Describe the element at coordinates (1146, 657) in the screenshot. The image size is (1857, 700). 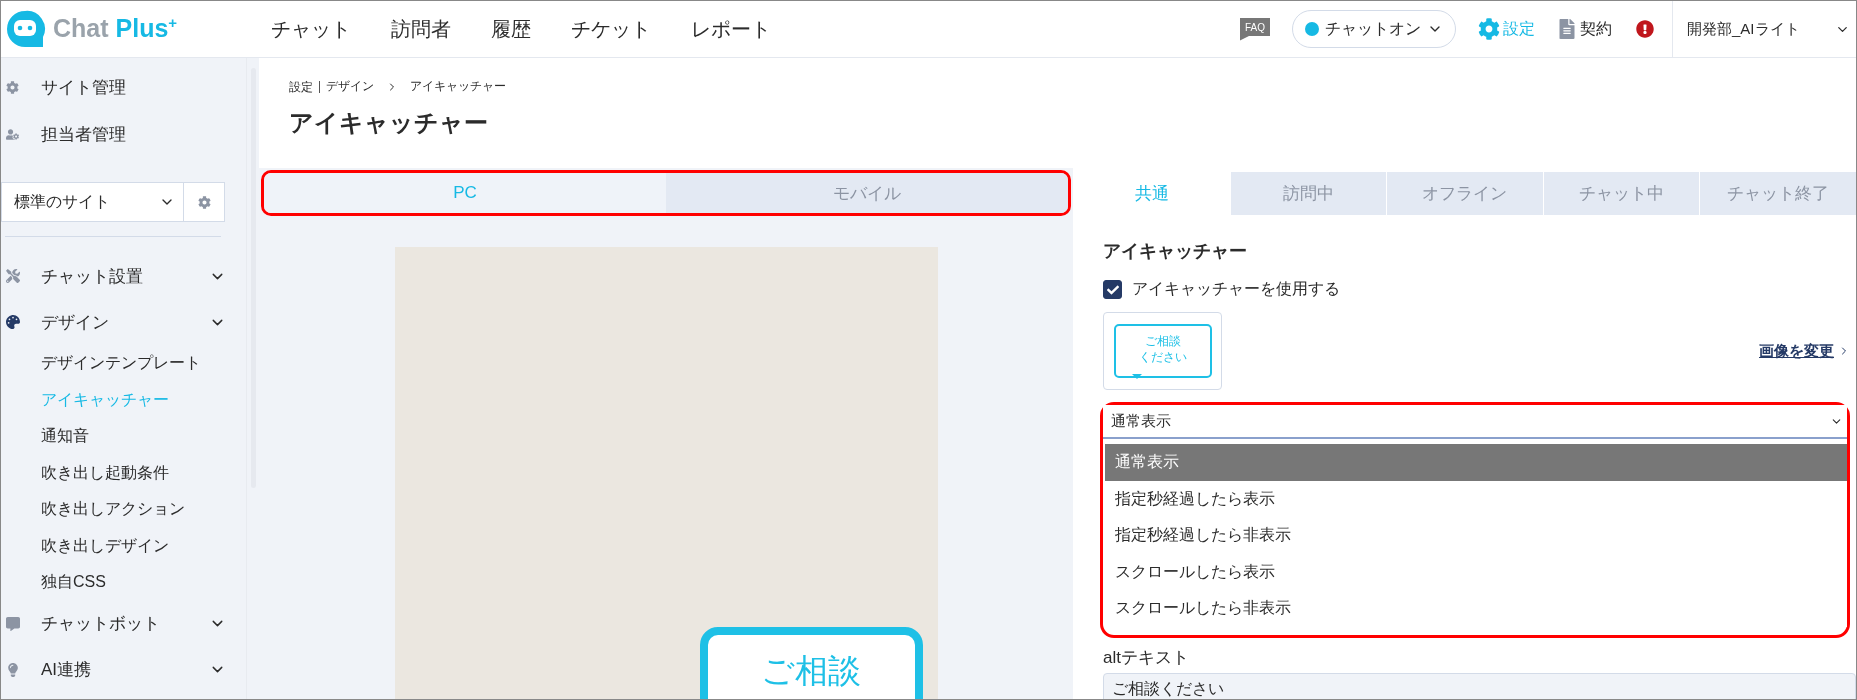
I see `field-label: altテキスト` at that location.